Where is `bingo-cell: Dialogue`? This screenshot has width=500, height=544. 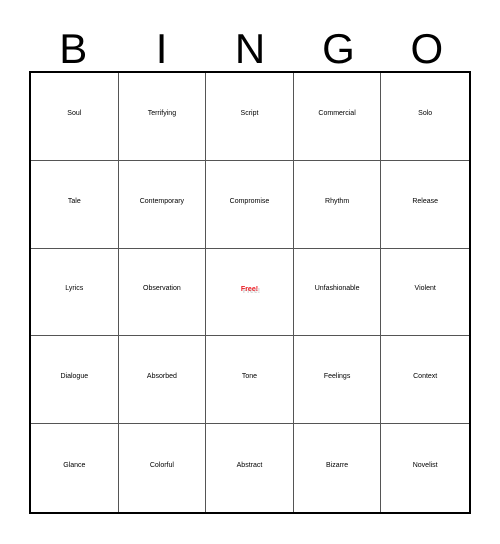 bingo-cell: Dialogue is located at coordinates (75, 380).